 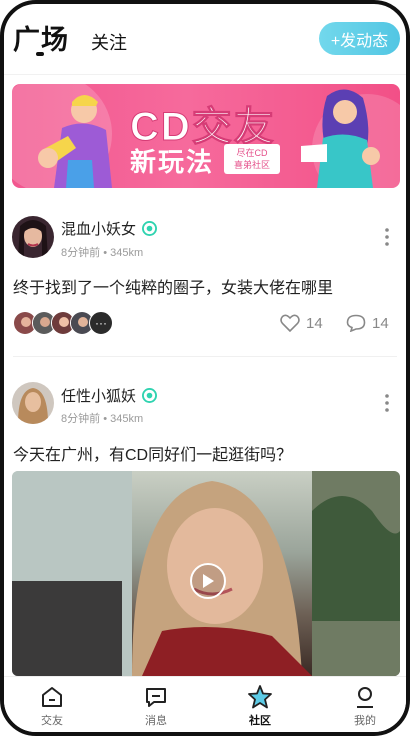 What do you see at coordinates (205, 74) in the screenshot?
I see `header-divider` at bounding box center [205, 74].